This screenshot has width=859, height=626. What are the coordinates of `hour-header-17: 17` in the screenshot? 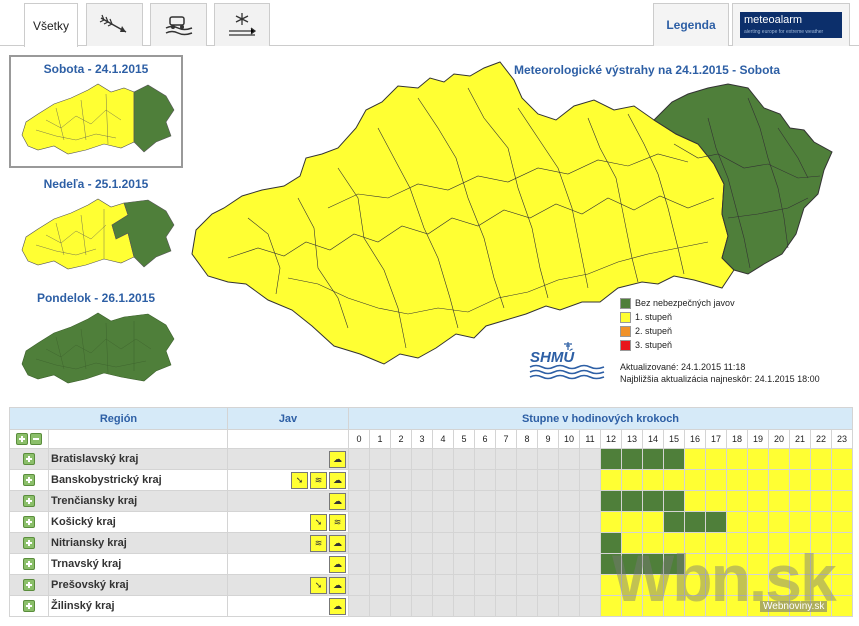 It's located at (716, 439).